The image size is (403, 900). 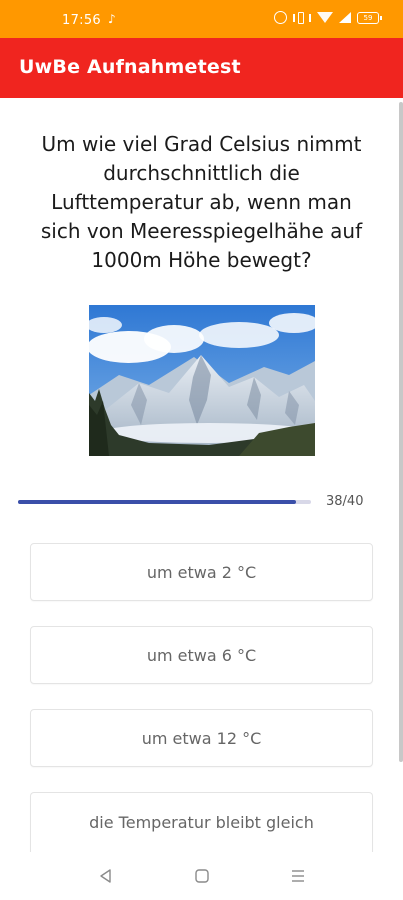 What do you see at coordinates (302, 17) in the screenshot?
I see `vibrate-icon` at bounding box center [302, 17].